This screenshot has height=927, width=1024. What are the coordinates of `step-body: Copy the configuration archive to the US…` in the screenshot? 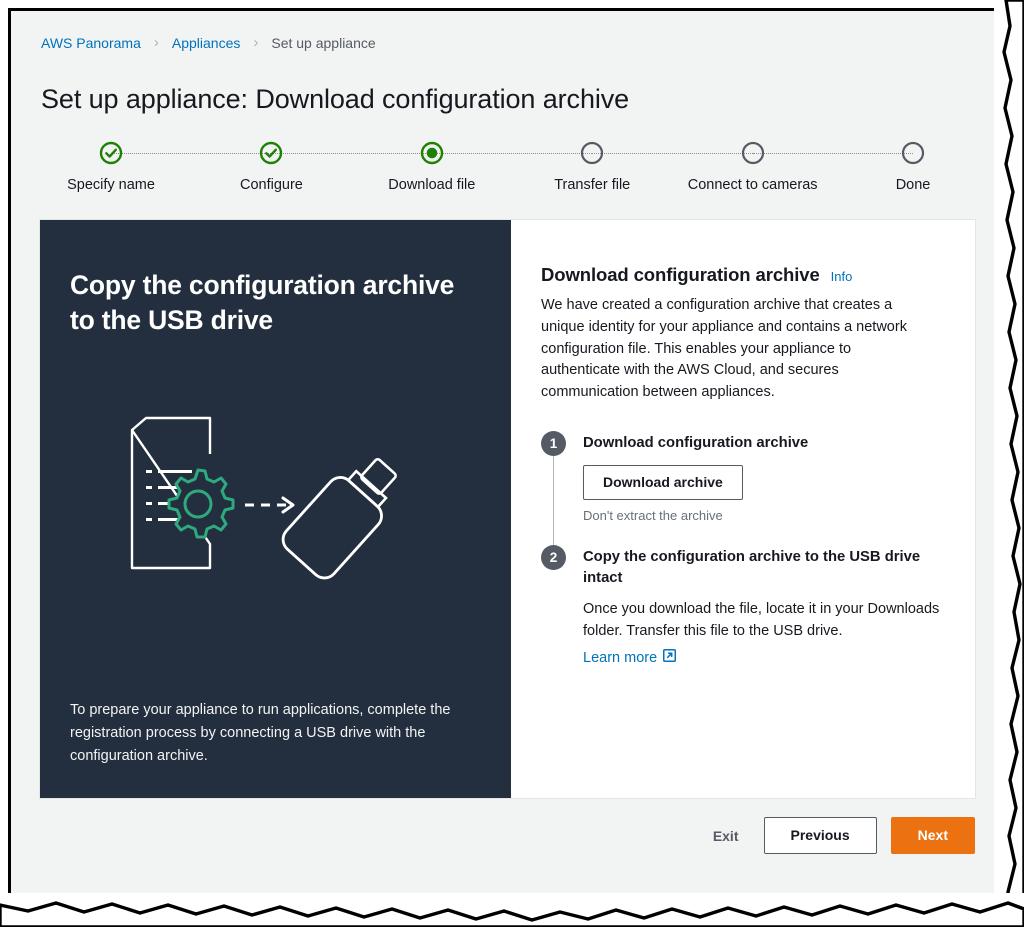 It's located at (765, 617).